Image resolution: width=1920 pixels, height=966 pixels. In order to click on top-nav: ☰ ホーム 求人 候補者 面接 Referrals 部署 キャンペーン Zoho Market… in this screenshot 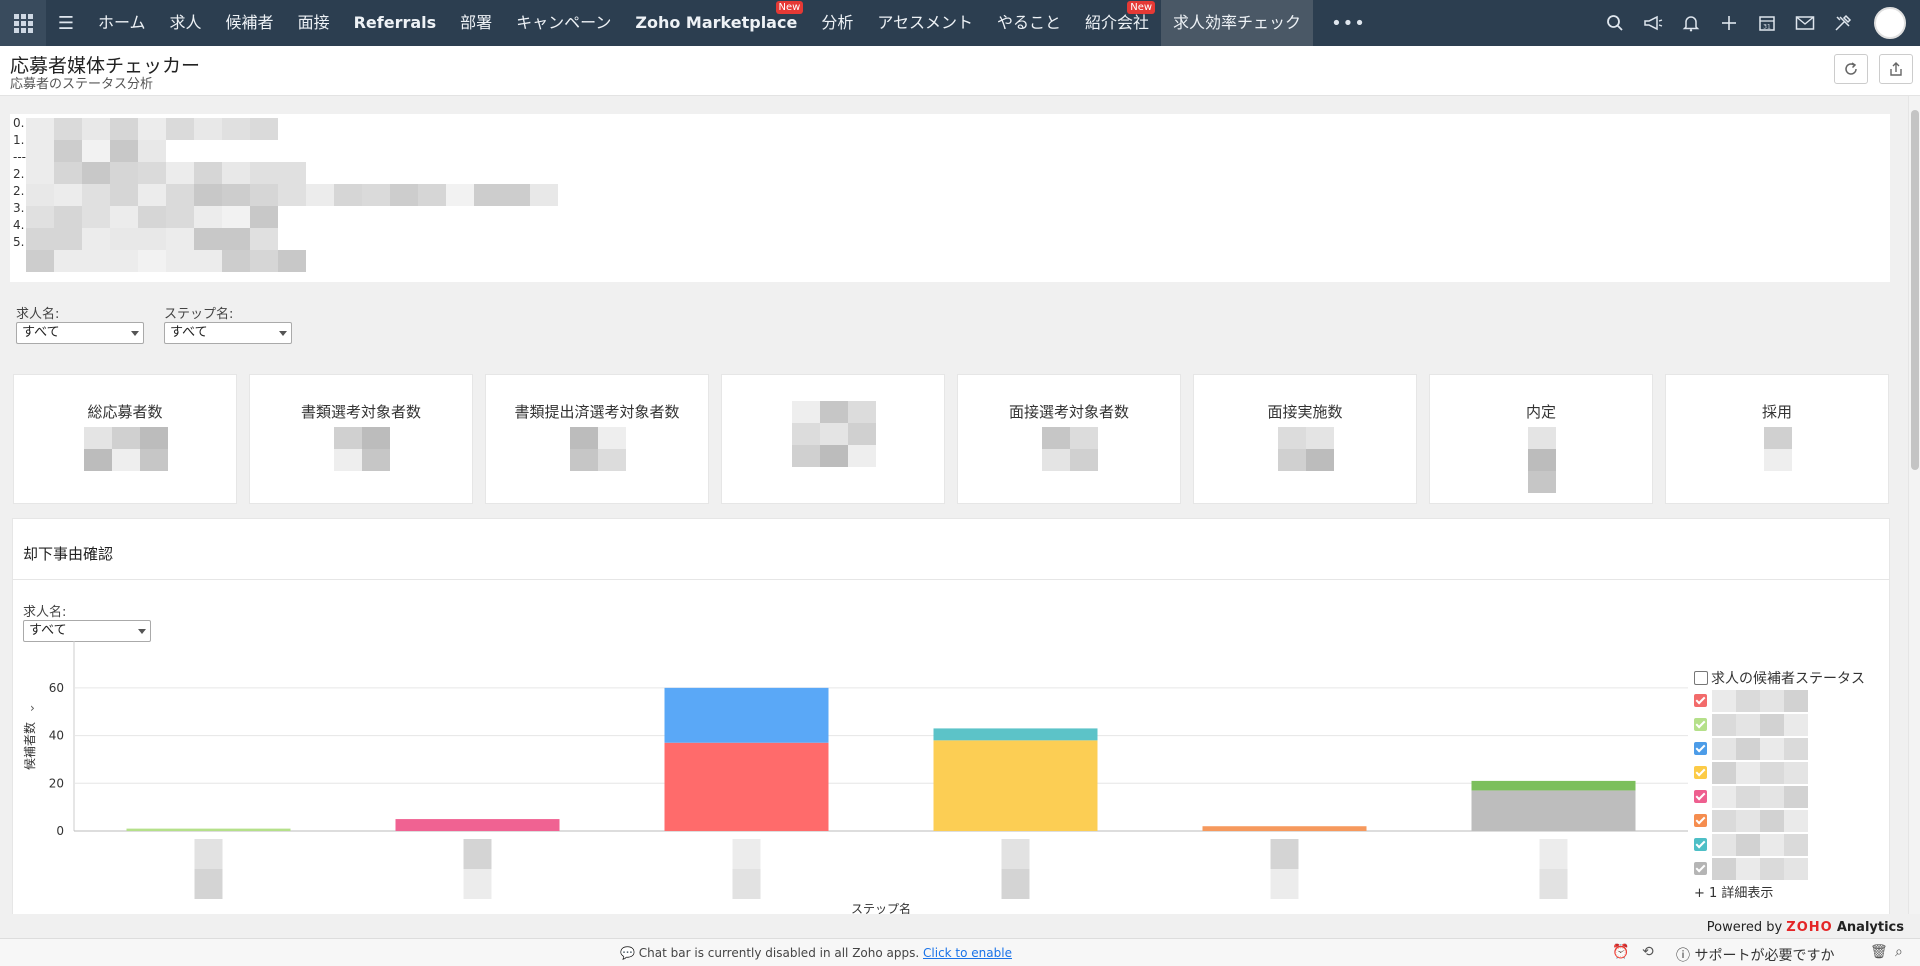, I will do `click(960, 23)`.